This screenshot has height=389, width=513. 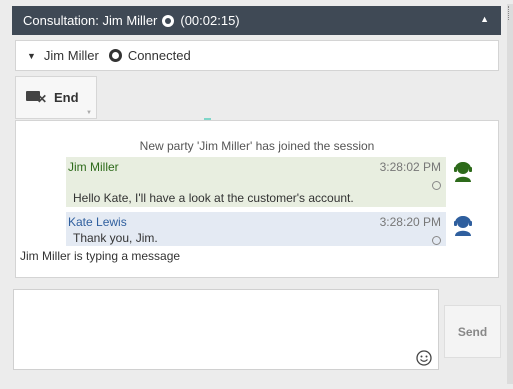 What do you see at coordinates (115, 238) in the screenshot?
I see `message-text: Thank you, Jim.` at bounding box center [115, 238].